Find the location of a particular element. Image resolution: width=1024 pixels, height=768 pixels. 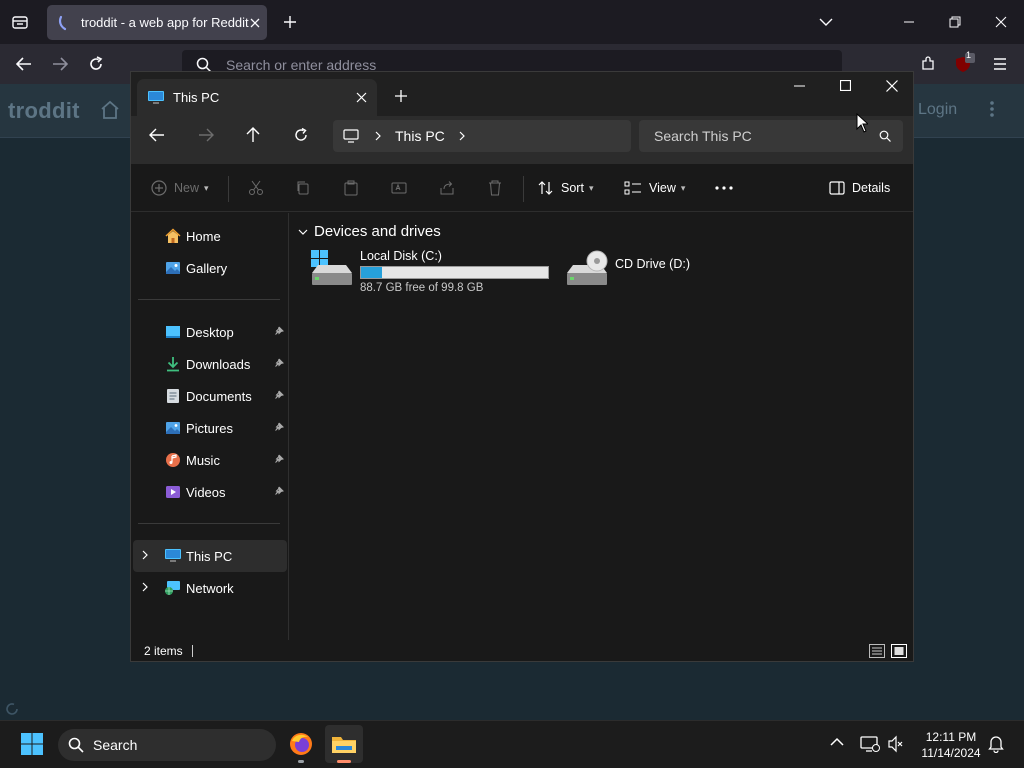

explorer-tab-this-pc: This PC is located at coordinates (257, 97).